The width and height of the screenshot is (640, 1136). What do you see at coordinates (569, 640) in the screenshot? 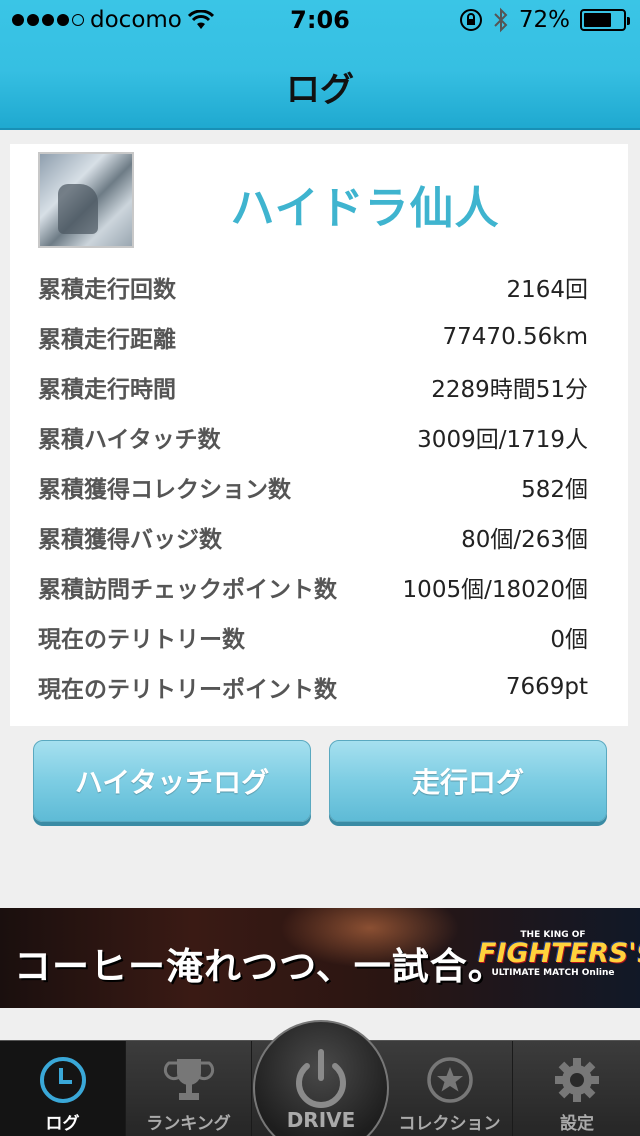
I see `stat-value: 0個` at bounding box center [569, 640].